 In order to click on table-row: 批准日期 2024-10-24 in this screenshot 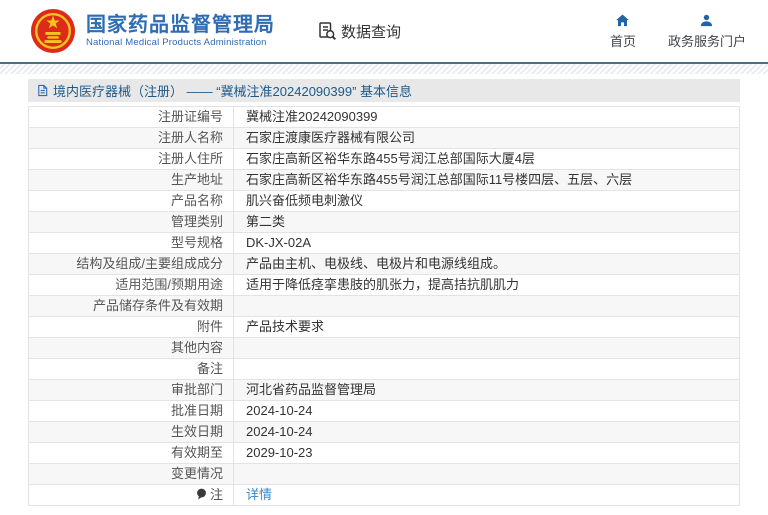, I will do `click(384, 411)`.